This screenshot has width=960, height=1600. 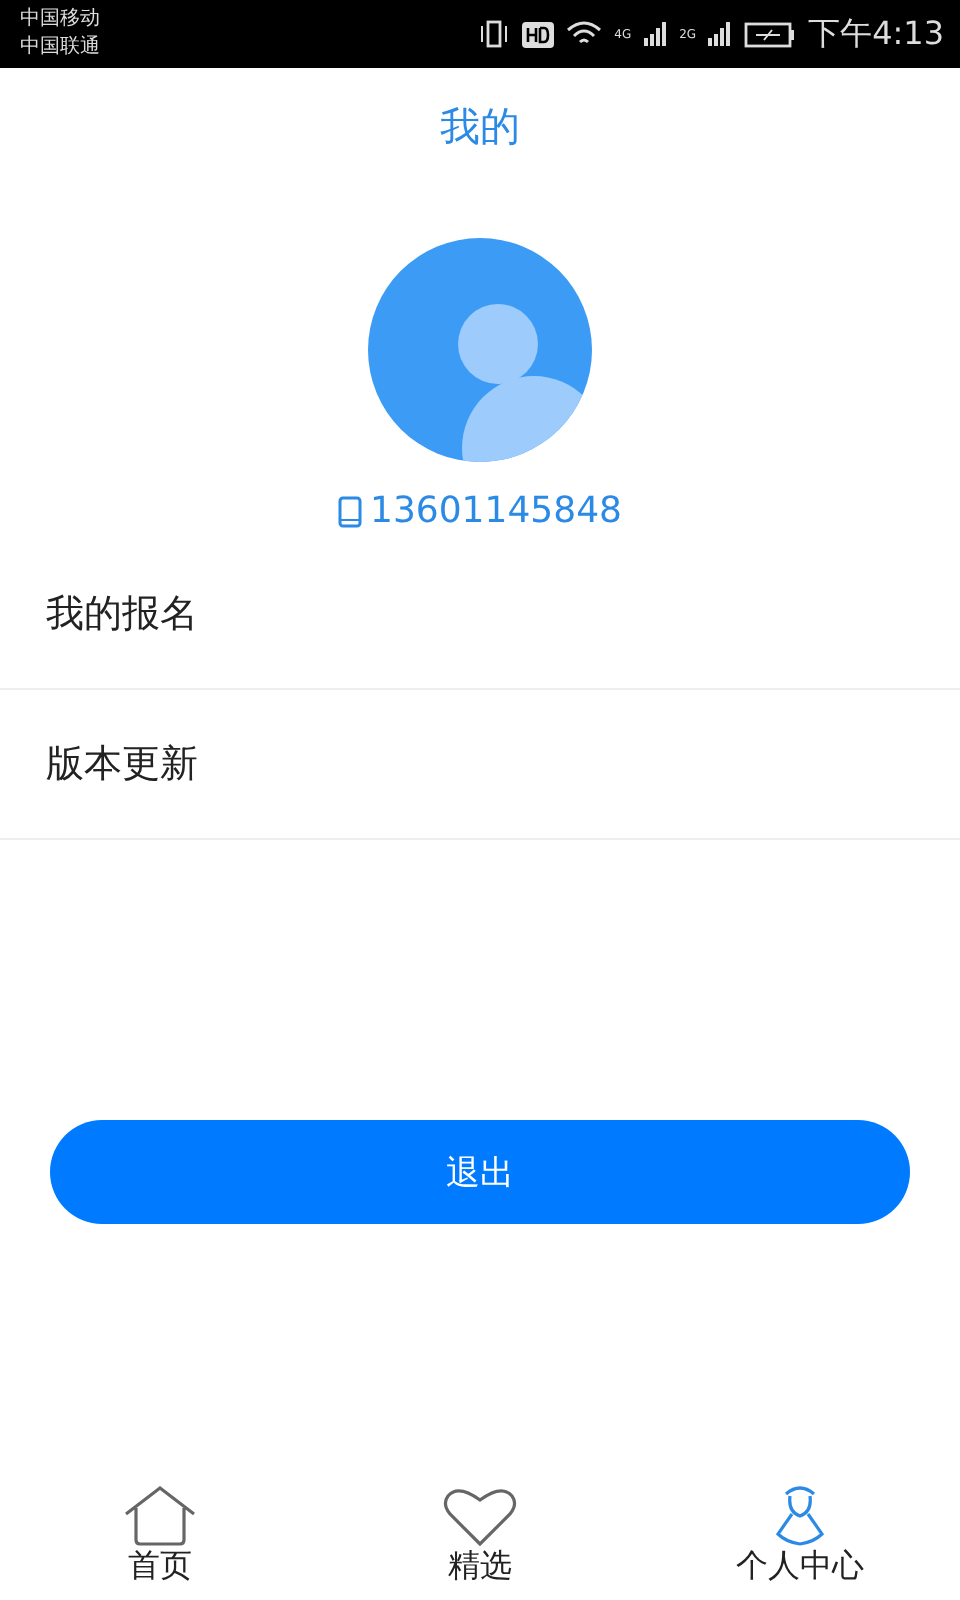 What do you see at coordinates (480, 127) in the screenshot?
I see `page-title: 我的` at bounding box center [480, 127].